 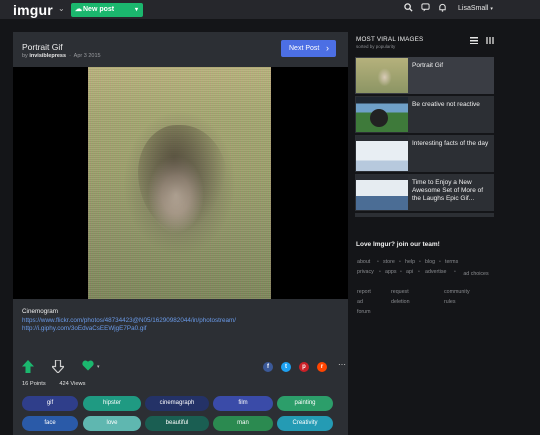 What do you see at coordinates (322, 367) in the screenshot?
I see `reddit-icon: r` at bounding box center [322, 367].